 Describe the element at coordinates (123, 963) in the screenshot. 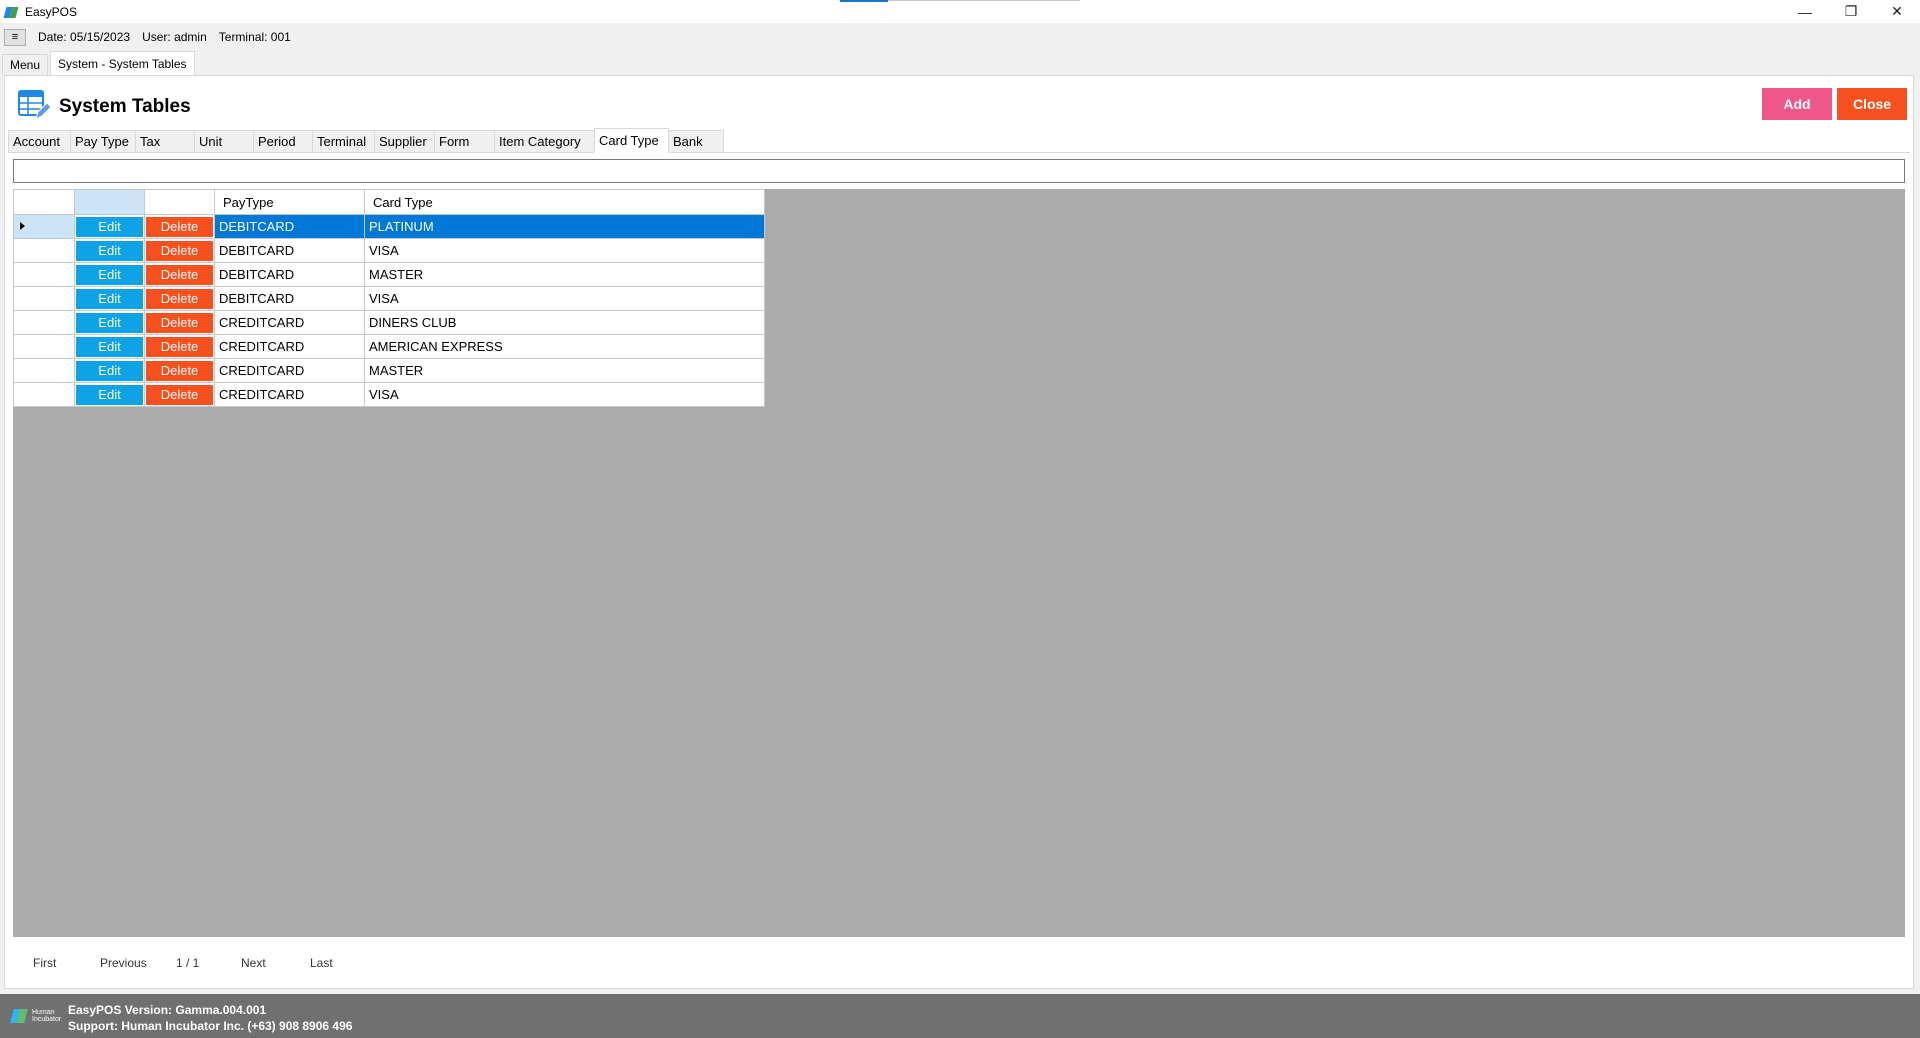

I see `previous-page-button: Previous` at that location.